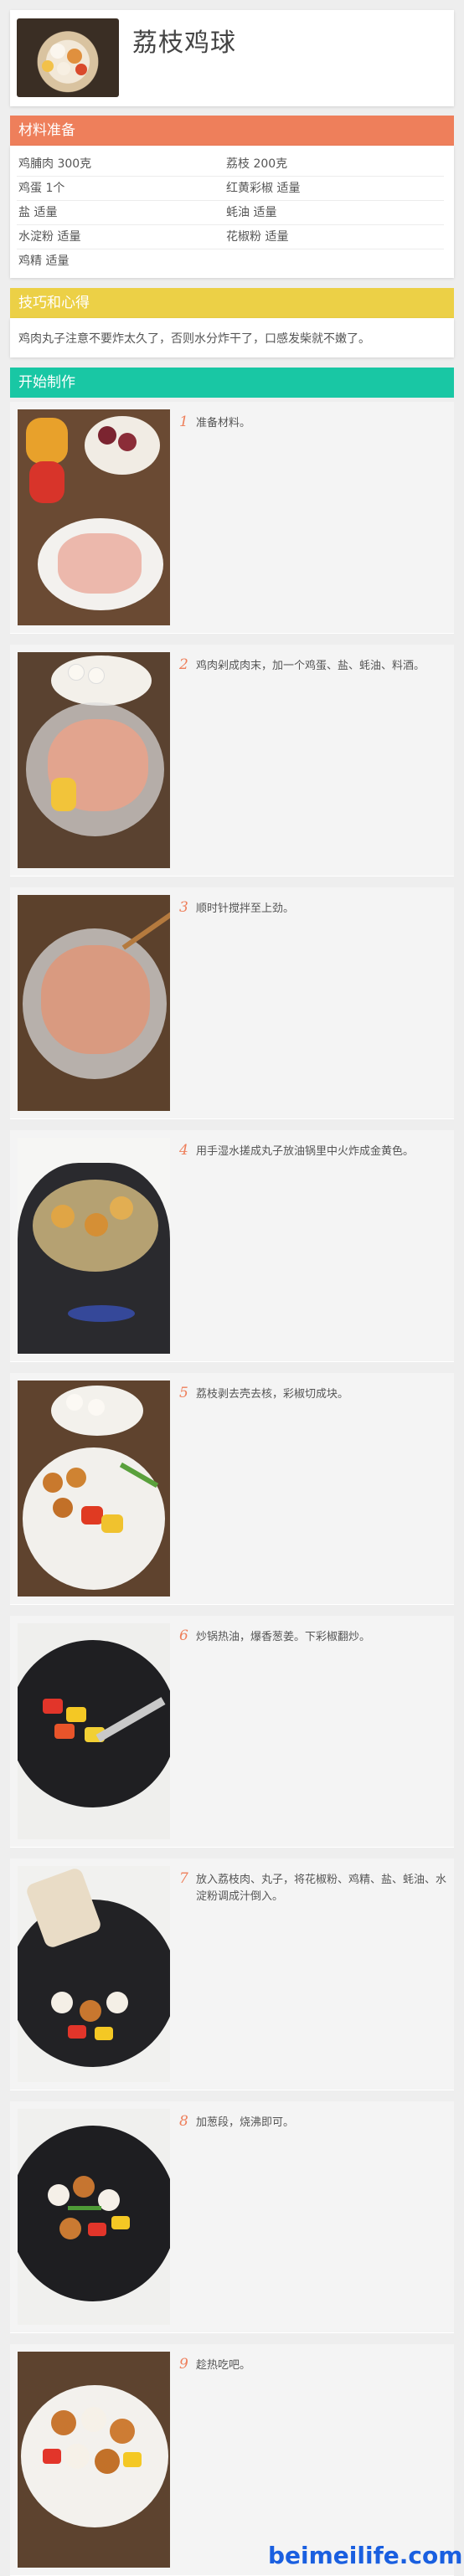 Image resolution: width=464 pixels, height=2576 pixels. I want to click on ingredients-header: 材料准备, so click(232, 131).